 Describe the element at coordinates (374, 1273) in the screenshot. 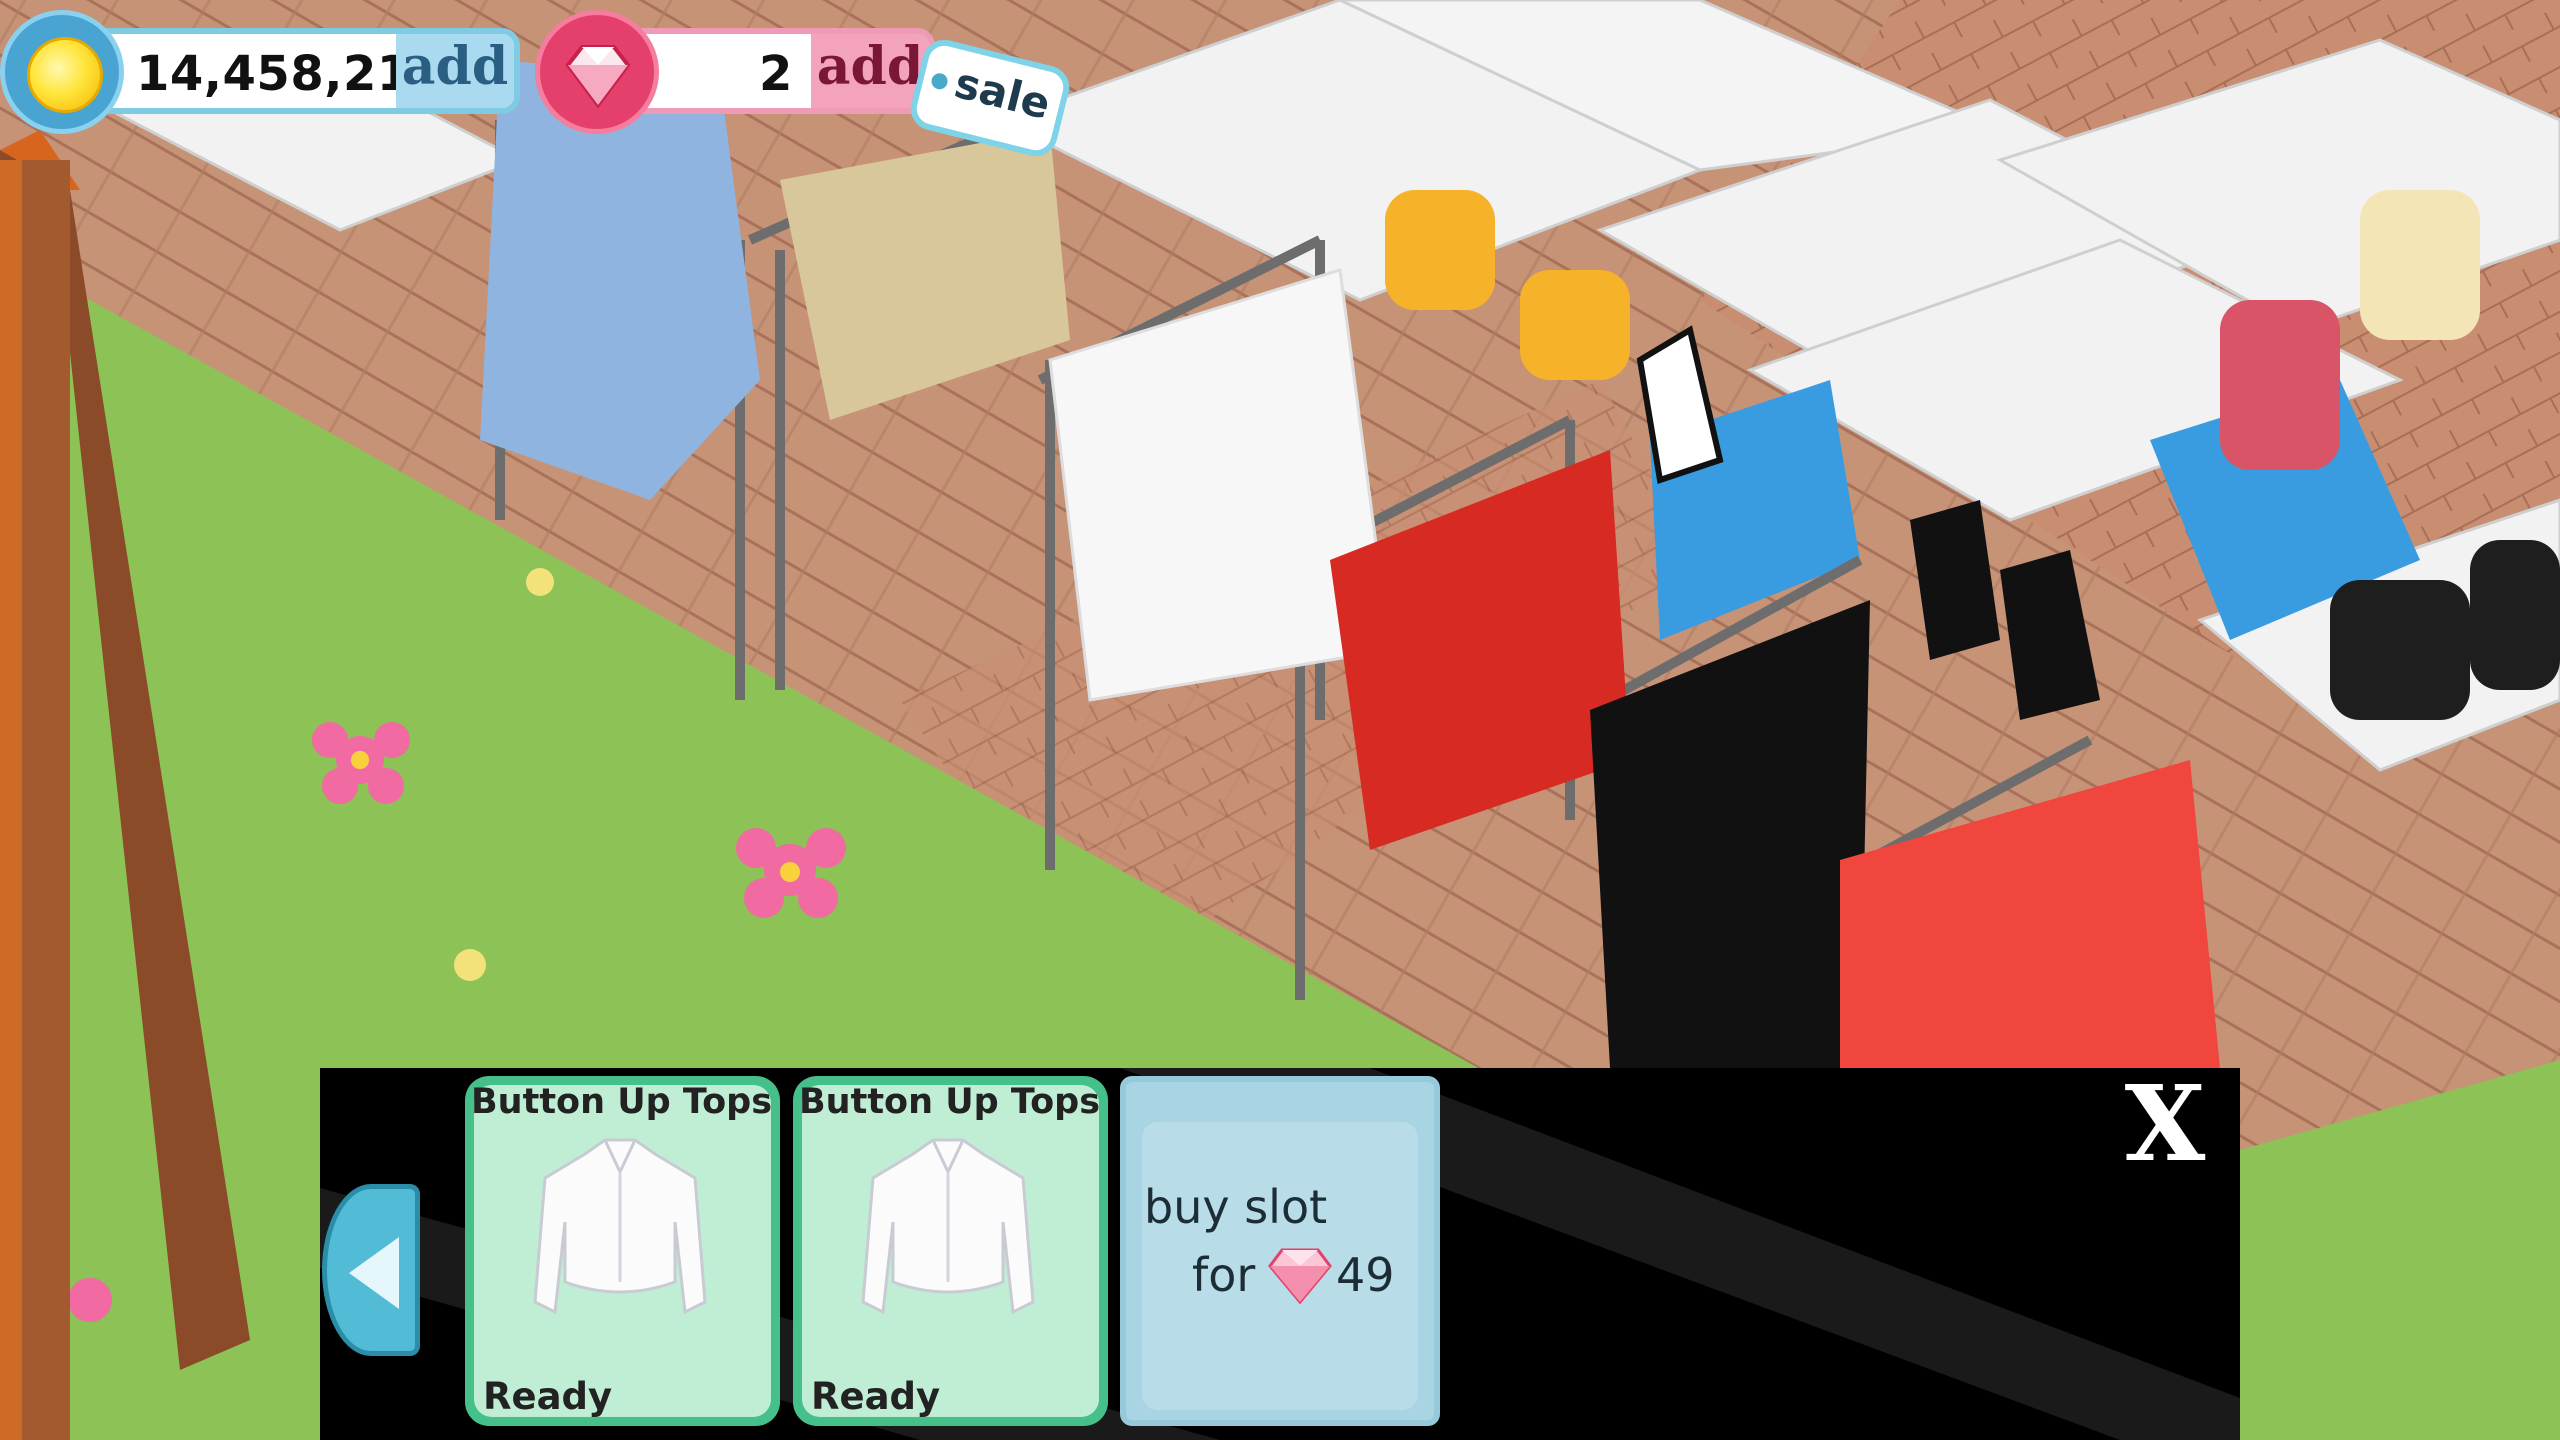

I see `left-arrow-icon` at that location.